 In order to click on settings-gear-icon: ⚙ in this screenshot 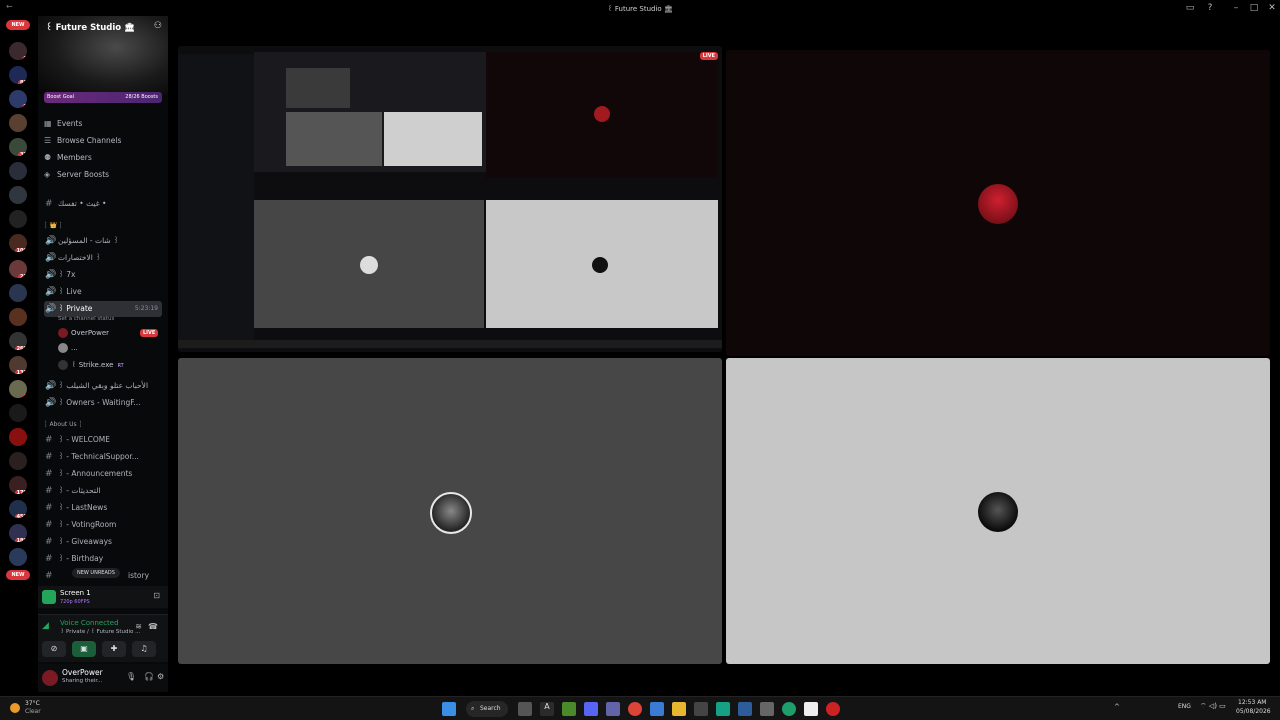, I will do `click(160, 676)`.